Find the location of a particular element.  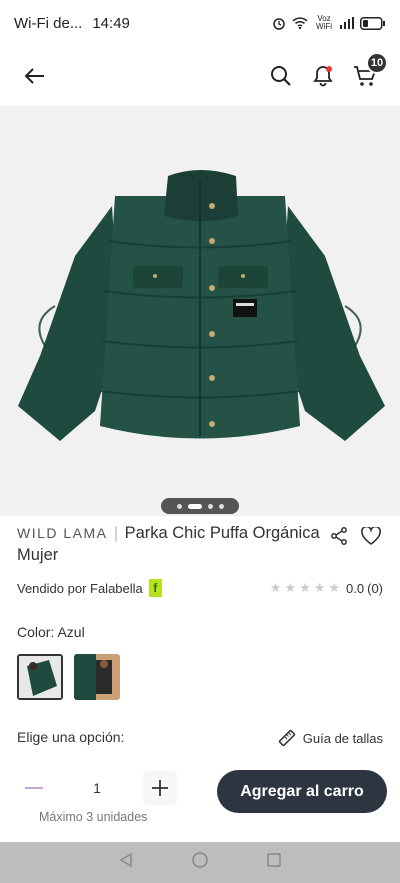

rating: ★ ★ ★ ★ ★ 0.0 (0) is located at coordinates (326, 588).